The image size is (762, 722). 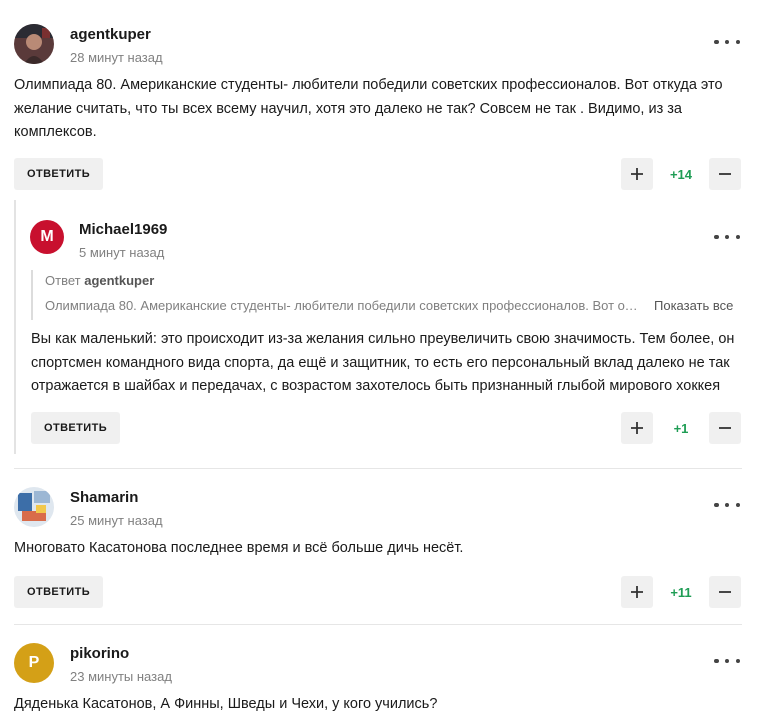 I want to click on avatar: M, so click(x=47, y=237).